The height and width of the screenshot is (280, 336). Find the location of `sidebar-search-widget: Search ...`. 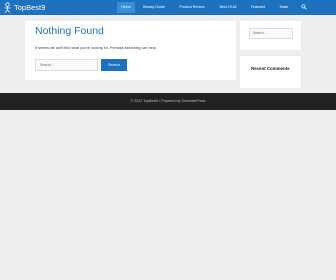

sidebar-search-widget: Search ... is located at coordinates (270, 35).